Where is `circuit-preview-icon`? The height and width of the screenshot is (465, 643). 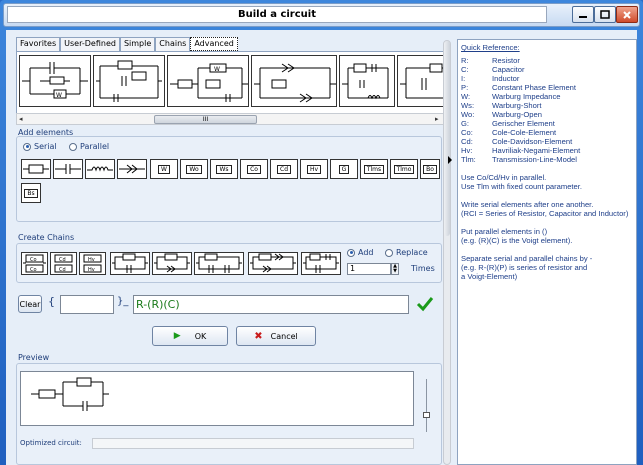
circuit-preview-icon is located at coordinates (70, 394).